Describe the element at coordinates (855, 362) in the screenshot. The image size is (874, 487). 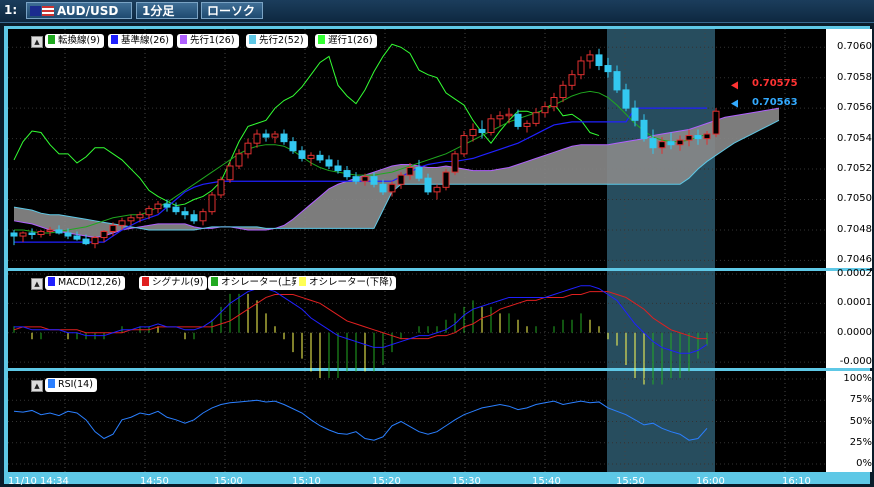
I see `y-tick-label: -0.000` at that location.